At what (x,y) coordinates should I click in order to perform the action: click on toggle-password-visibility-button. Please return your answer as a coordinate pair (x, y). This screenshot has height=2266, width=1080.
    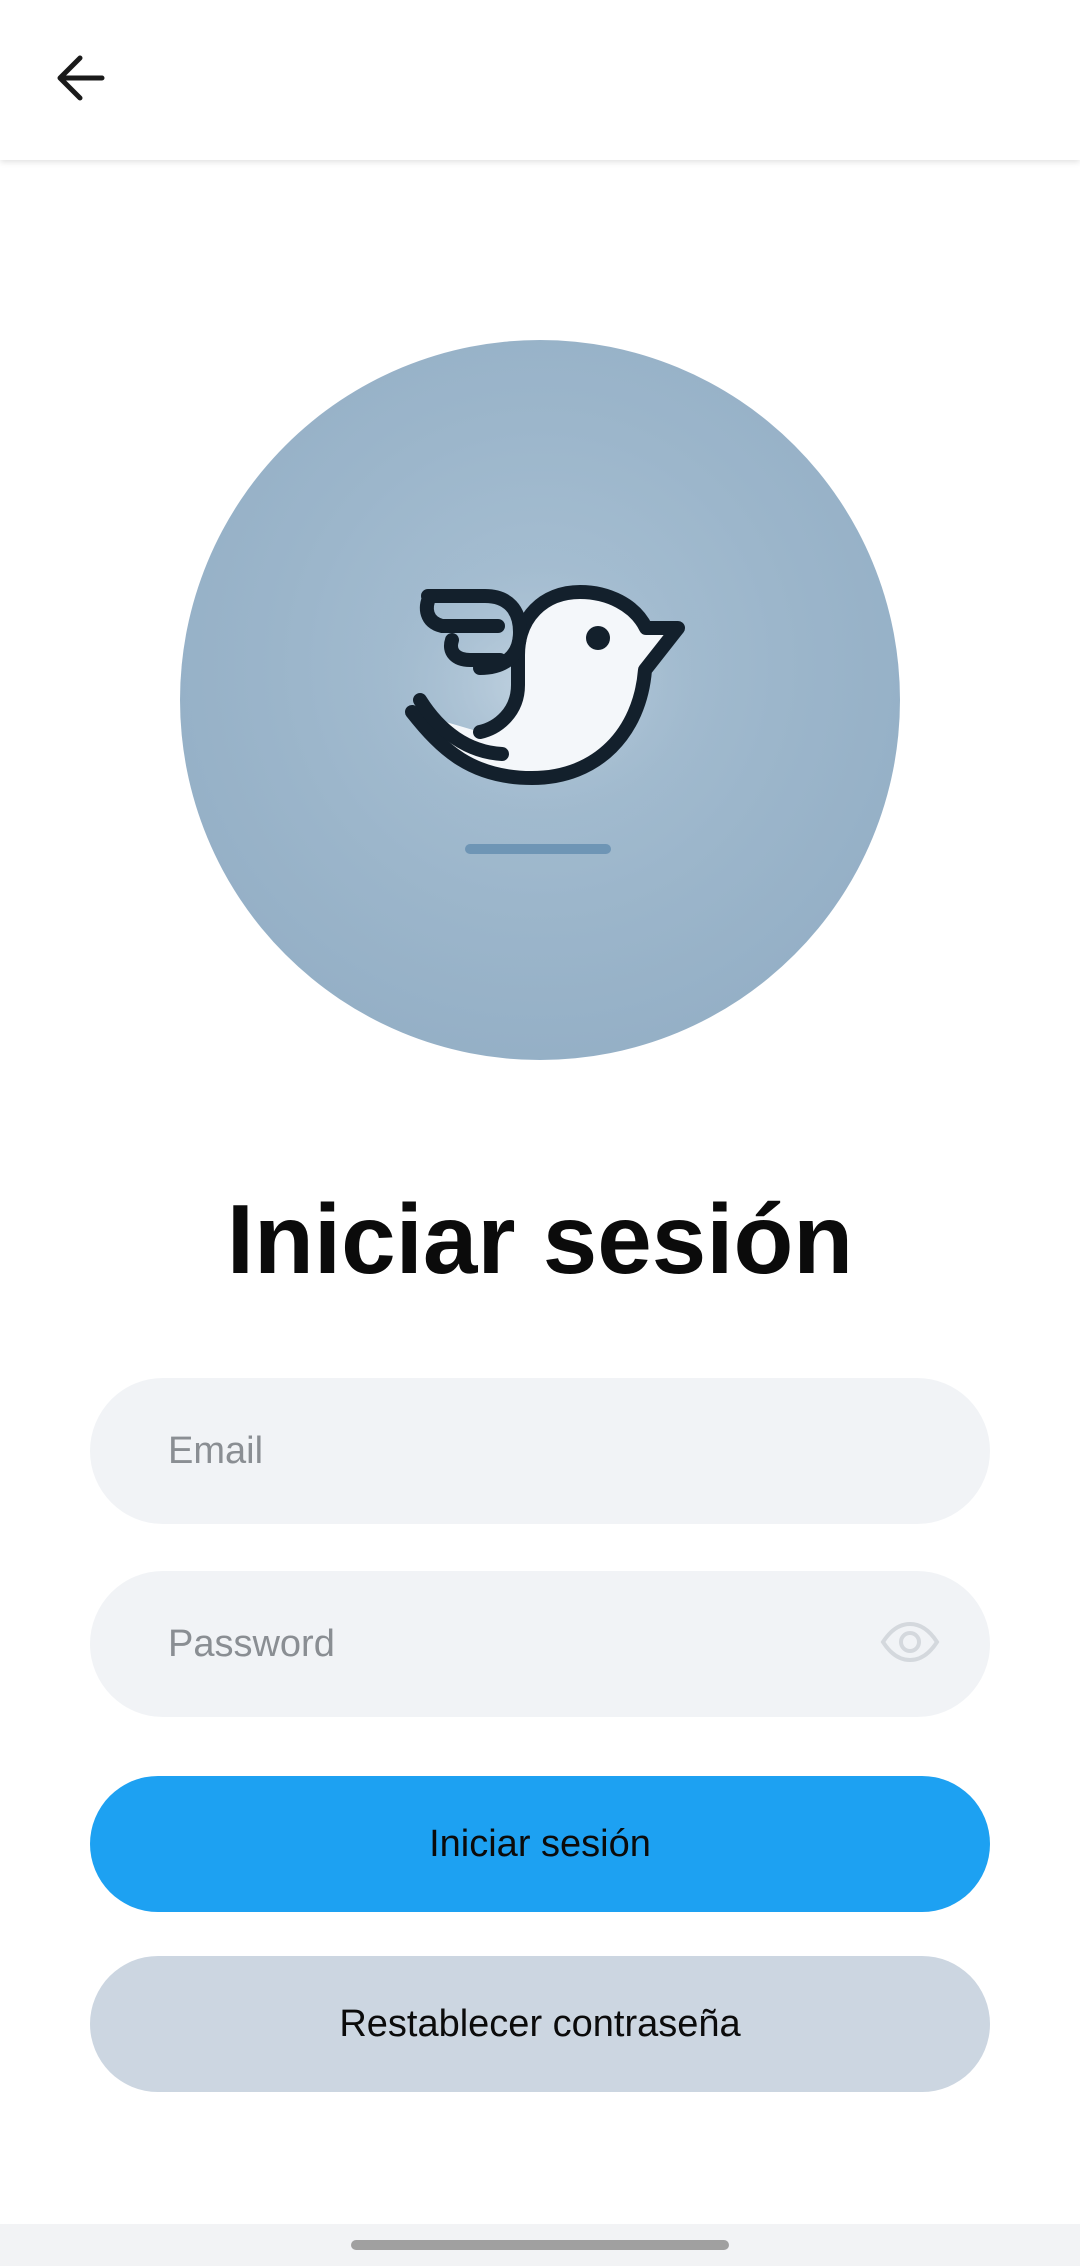
    Looking at the image, I should click on (910, 1644).